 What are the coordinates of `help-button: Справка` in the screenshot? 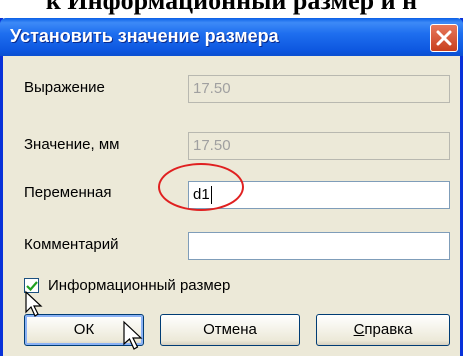 It's located at (383, 330).